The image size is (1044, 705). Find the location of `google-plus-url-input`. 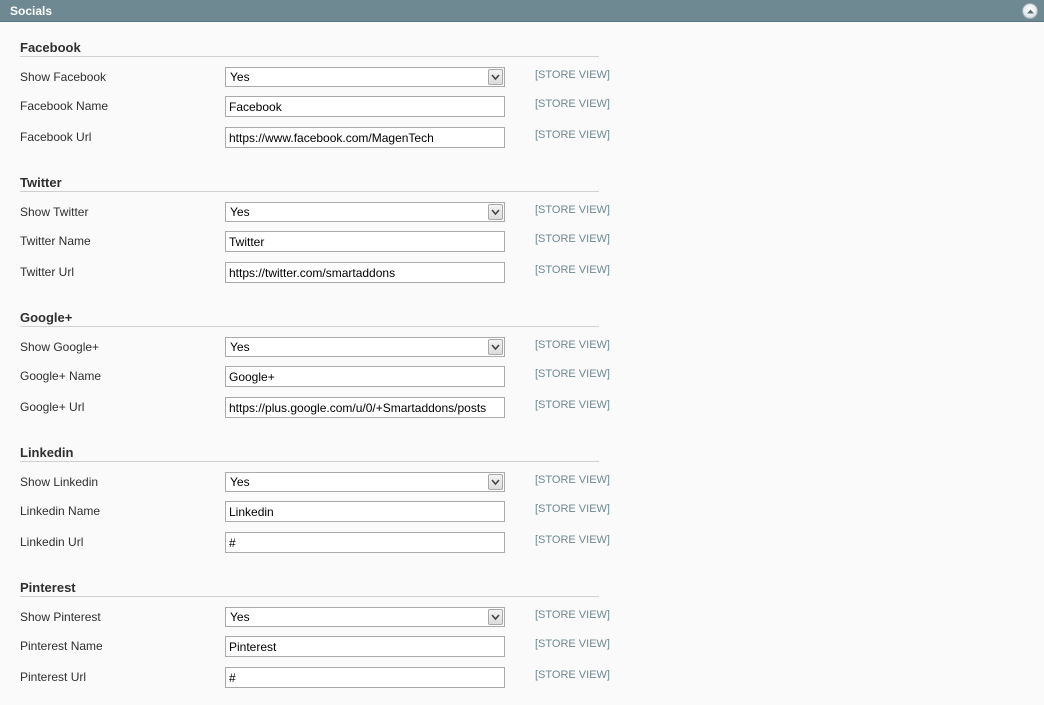

google-plus-url-input is located at coordinates (365, 407).